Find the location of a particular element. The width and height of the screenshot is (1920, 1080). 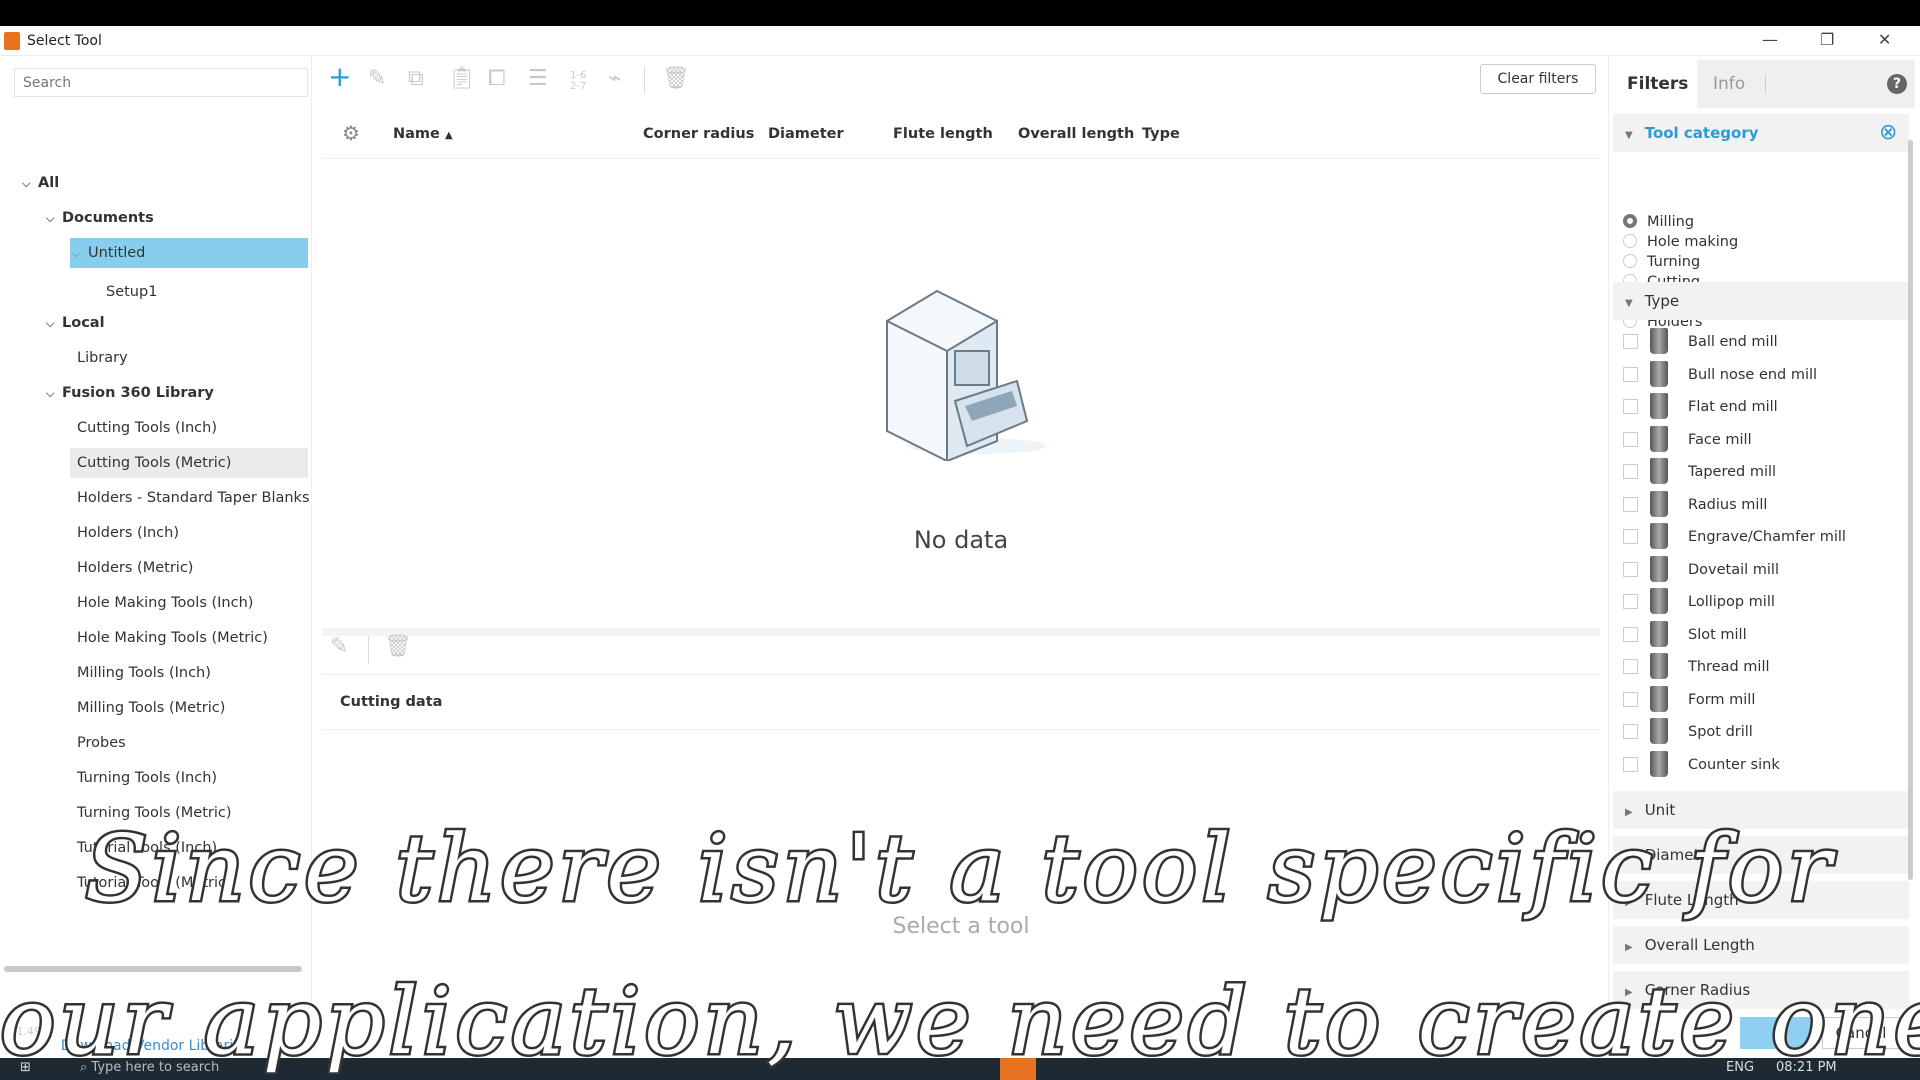

tree-item: Hole Making Tools (Inch) is located at coordinates (150, 603).